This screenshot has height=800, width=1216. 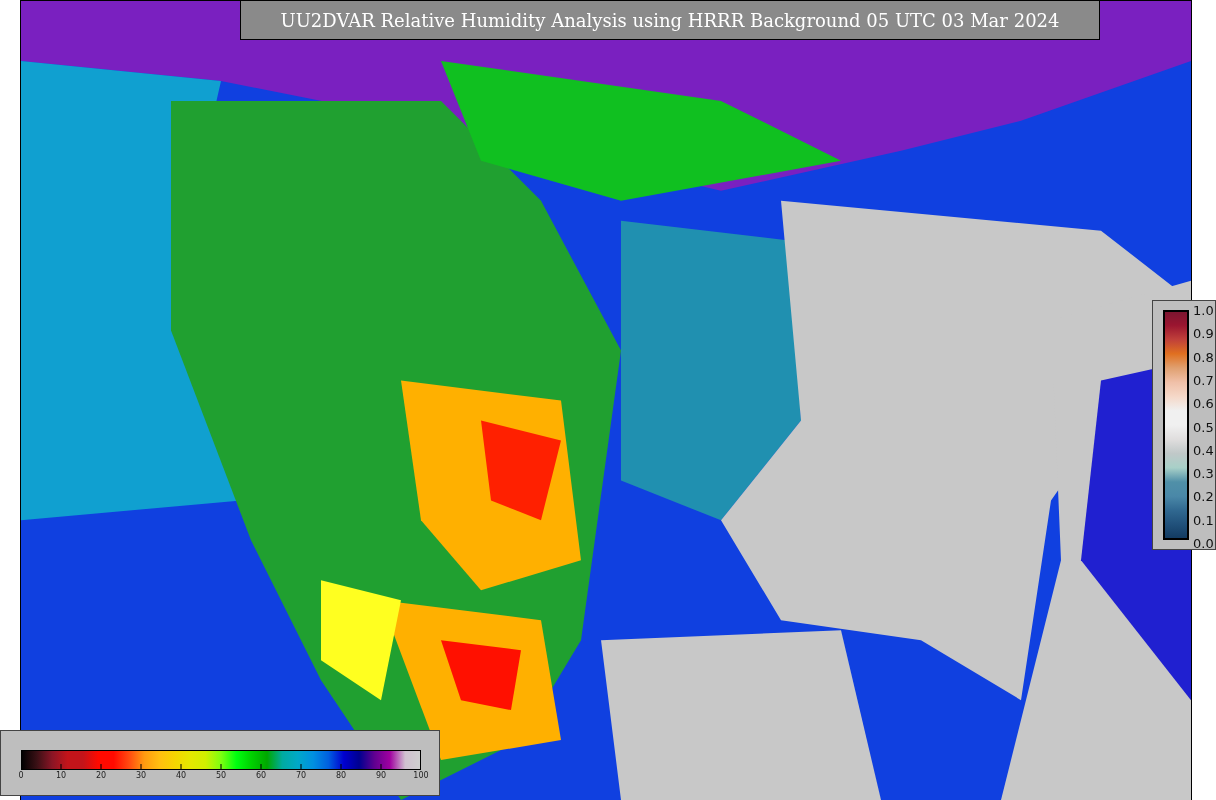 What do you see at coordinates (21, 775) in the screenshot?
I see `scale-label: 0` at bounding box center [21, 775].